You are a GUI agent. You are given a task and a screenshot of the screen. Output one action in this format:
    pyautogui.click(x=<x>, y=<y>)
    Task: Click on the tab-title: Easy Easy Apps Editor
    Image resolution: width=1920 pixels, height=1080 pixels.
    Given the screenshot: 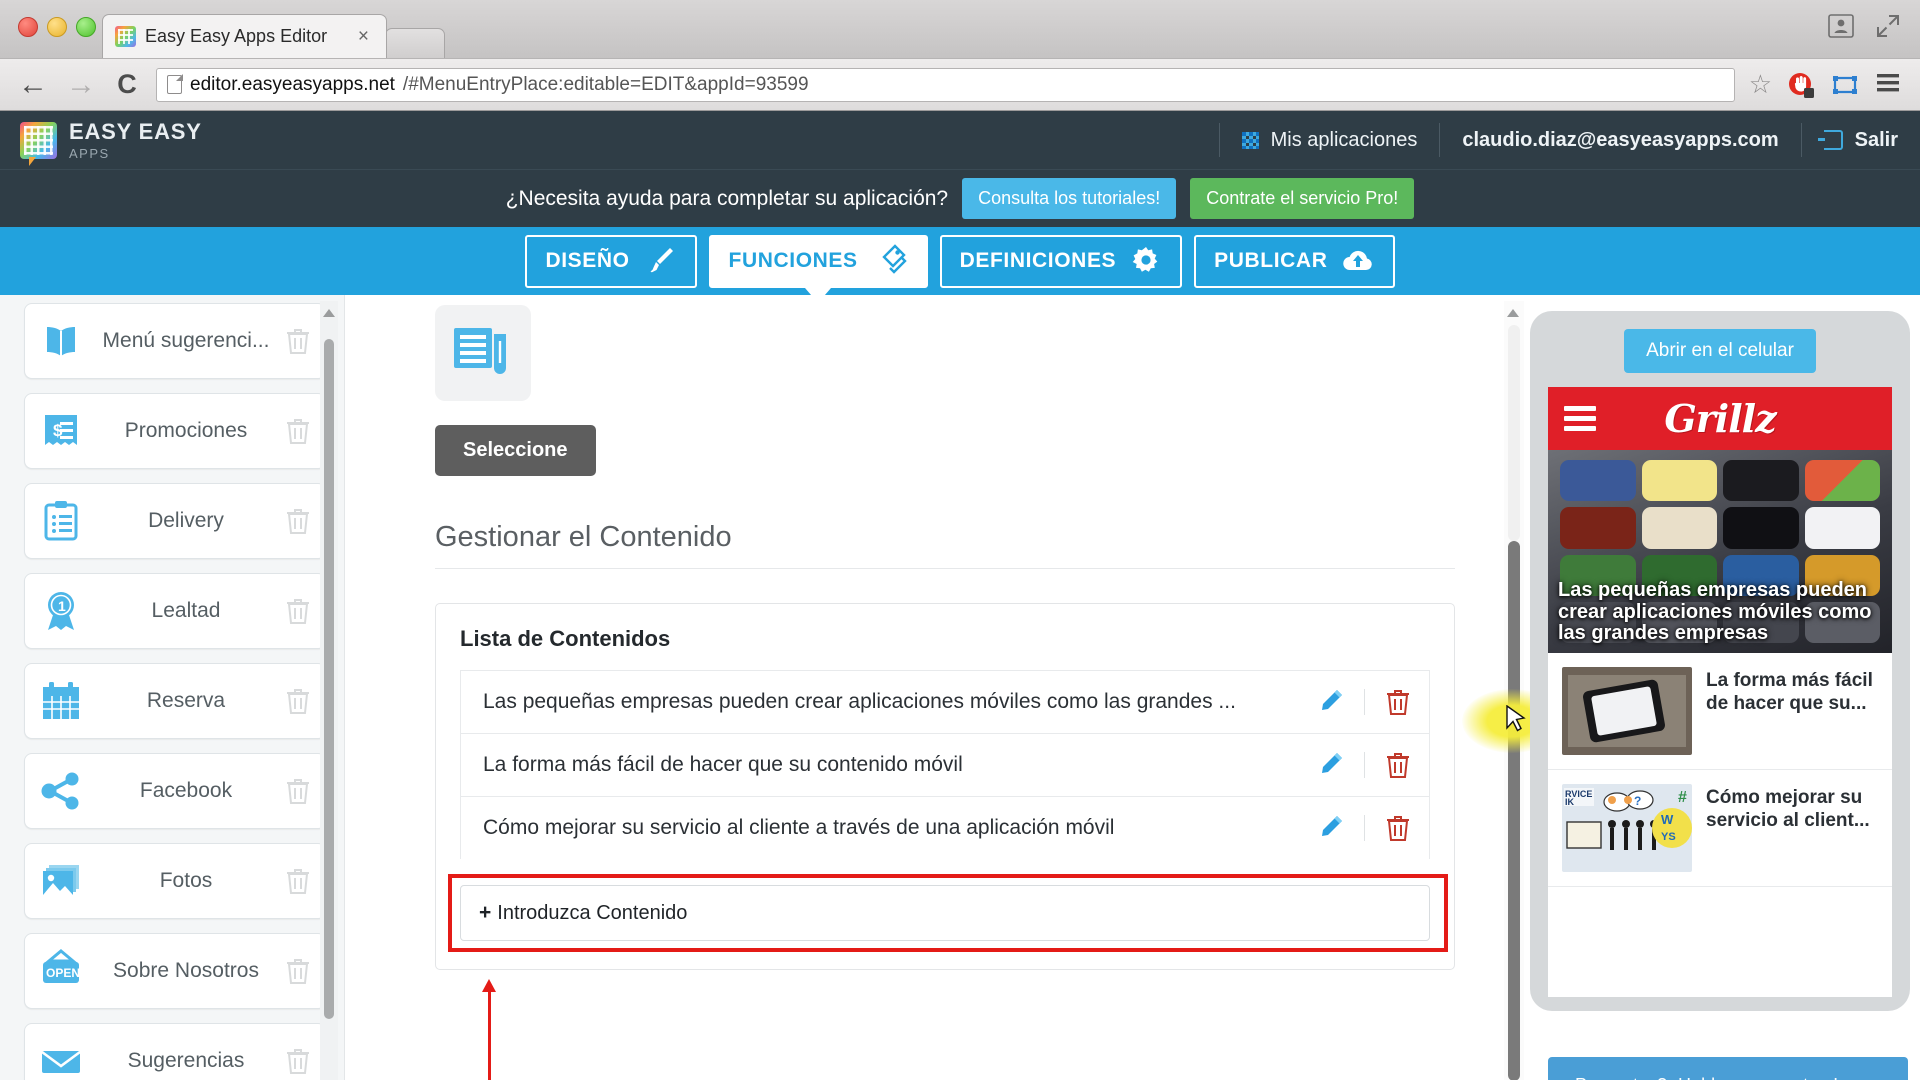 What is the action you would take?
    pyautogui.click(x=236, y=36)
    